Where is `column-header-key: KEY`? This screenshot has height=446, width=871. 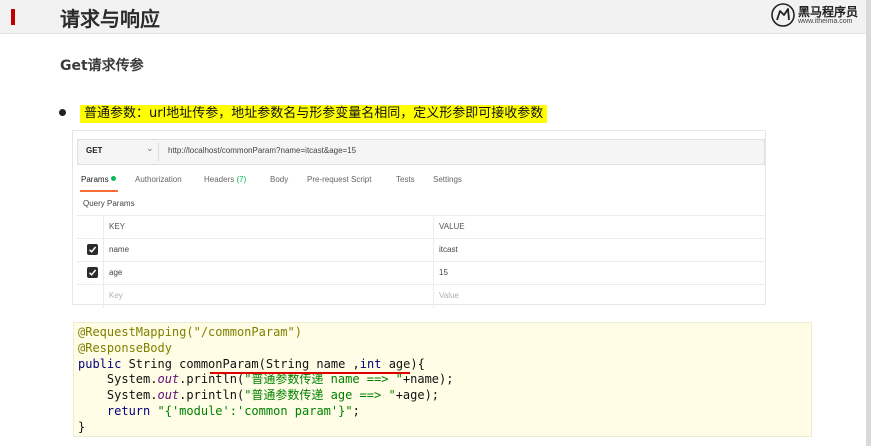 column-header-key: KEY is located at coordinates (117, 226).